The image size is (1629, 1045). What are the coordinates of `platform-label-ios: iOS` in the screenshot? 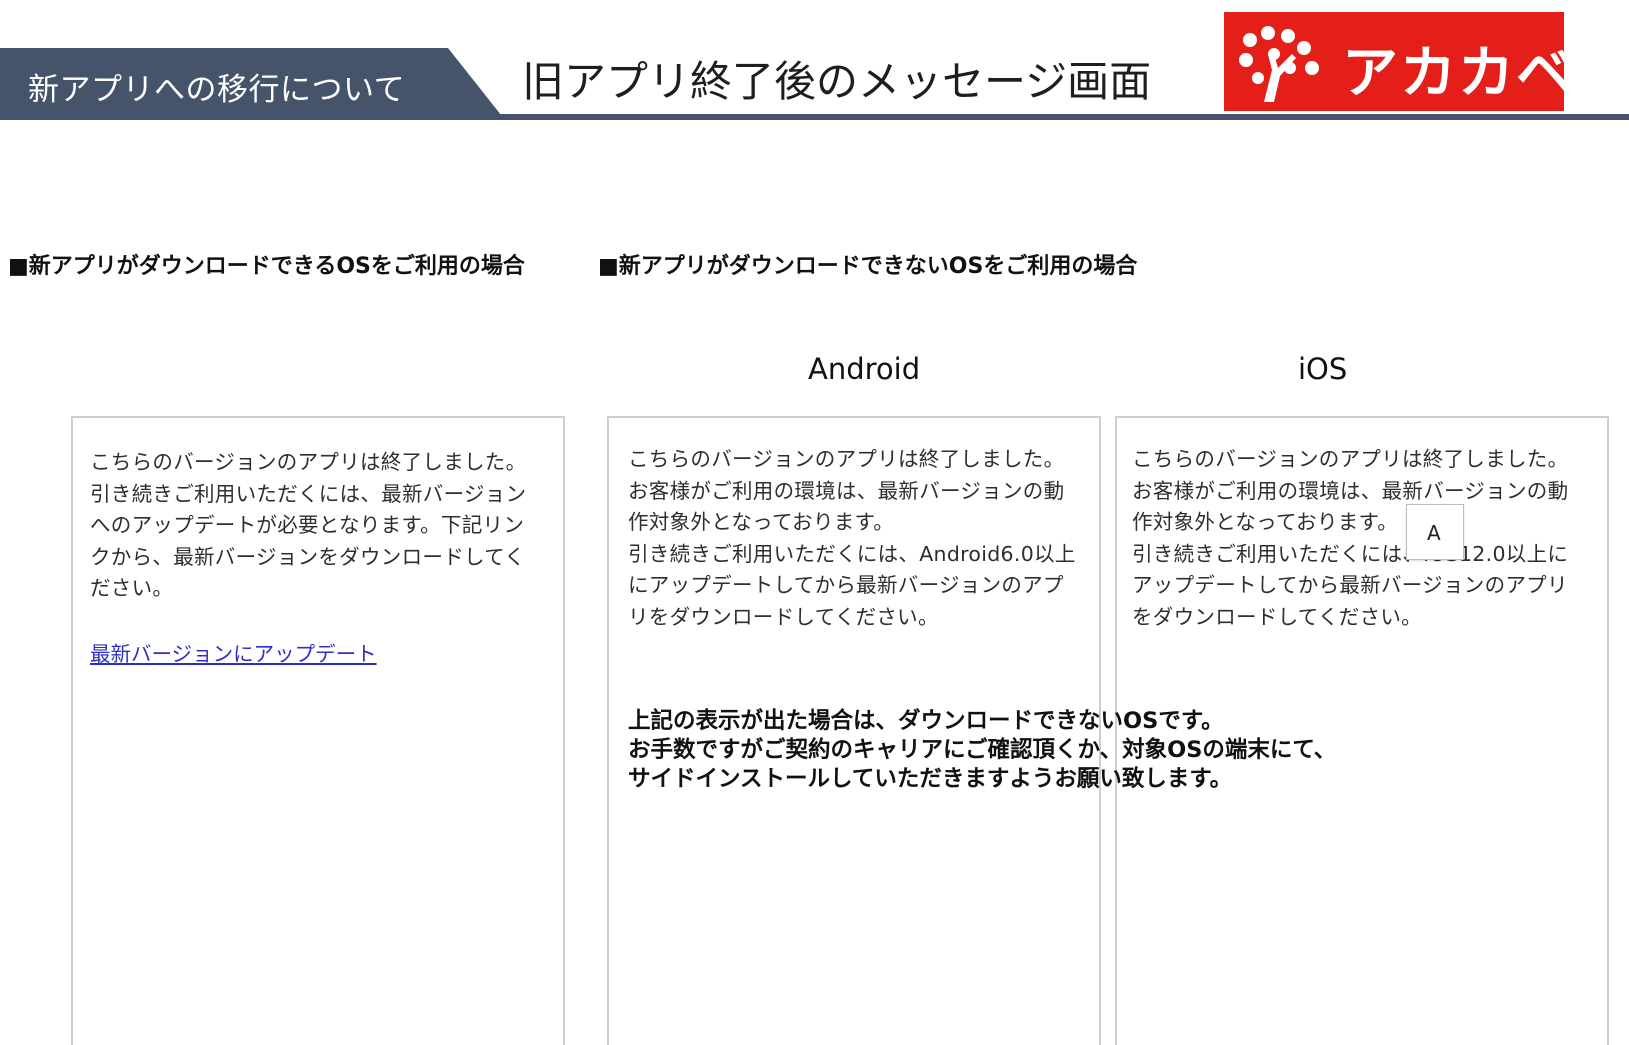 It's located at (1323, 369).